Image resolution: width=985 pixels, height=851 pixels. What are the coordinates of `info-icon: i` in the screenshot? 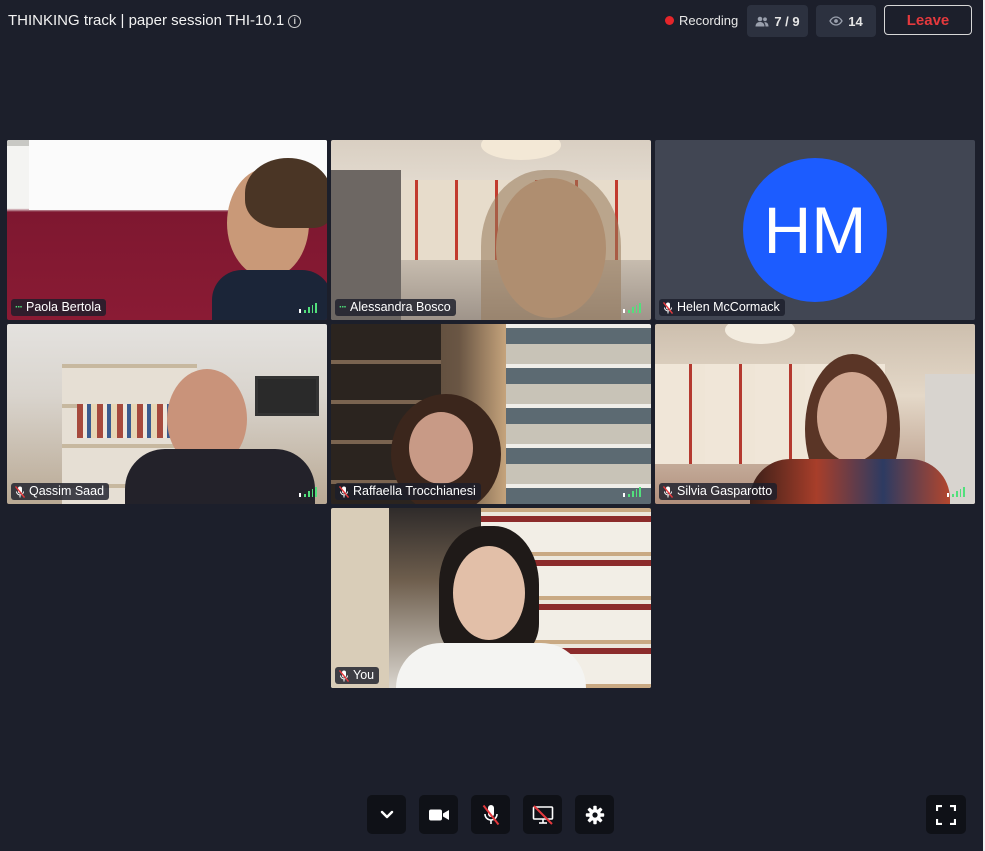 It's located at (295, 21).